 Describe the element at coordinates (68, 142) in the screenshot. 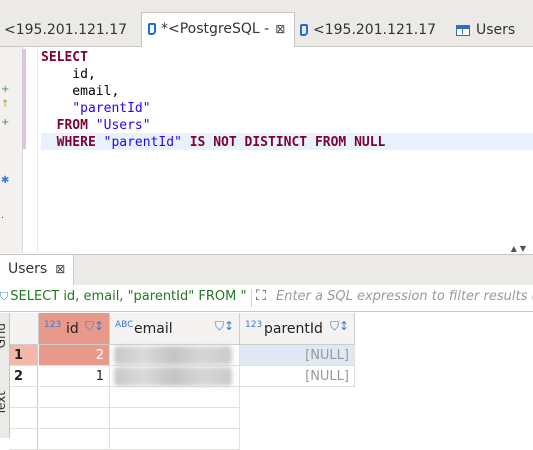

I see `sql-keyword: WHERE` at that location.